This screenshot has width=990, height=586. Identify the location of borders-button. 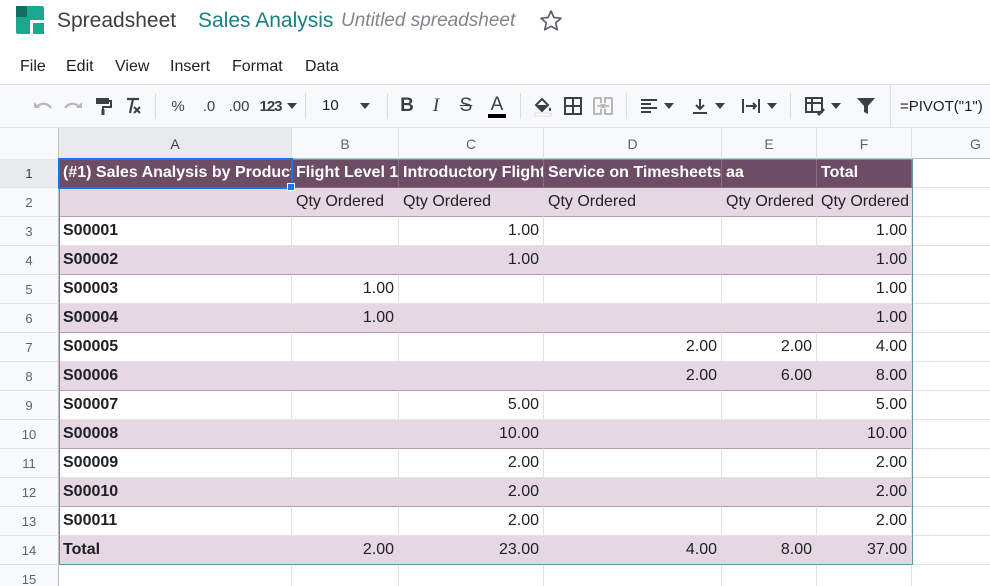
(573, 106).